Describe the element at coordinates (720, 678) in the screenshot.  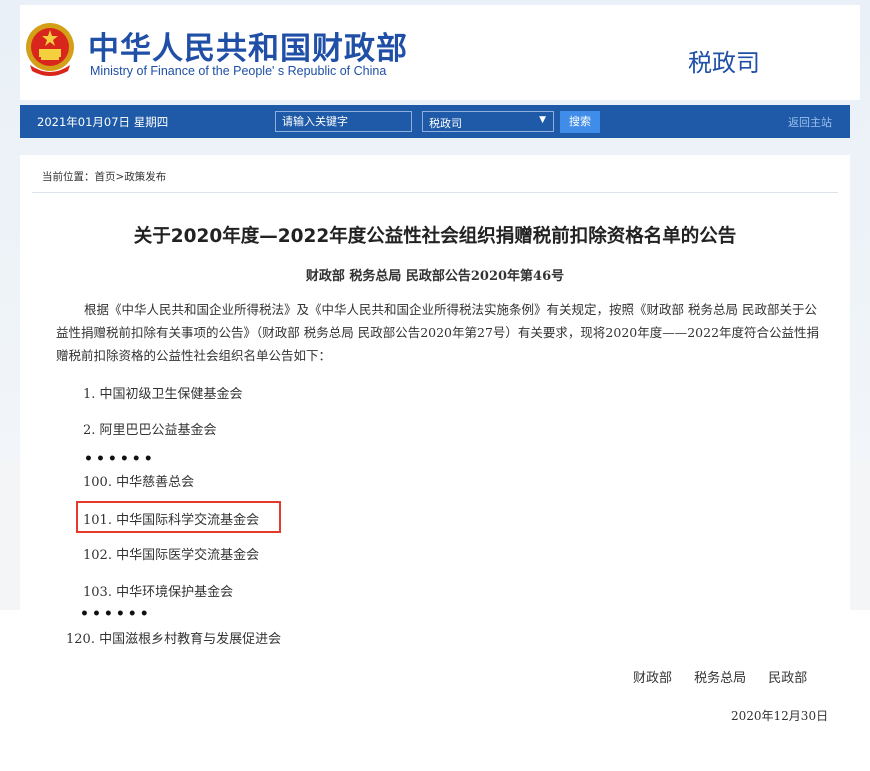
I see `signing-authorities: 财政部 税务总局 民政部` at that location.